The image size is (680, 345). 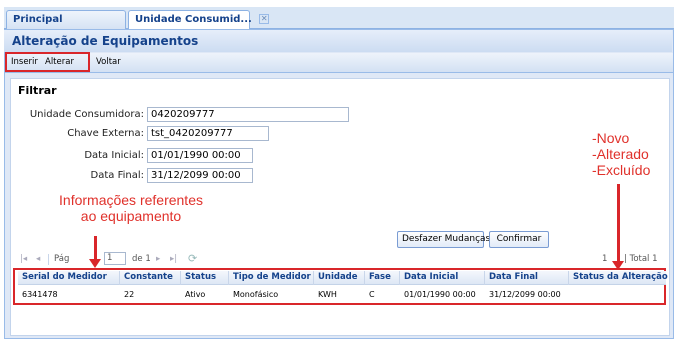 I want to click on total-label: | Total 1, so click(x=641, y=259).